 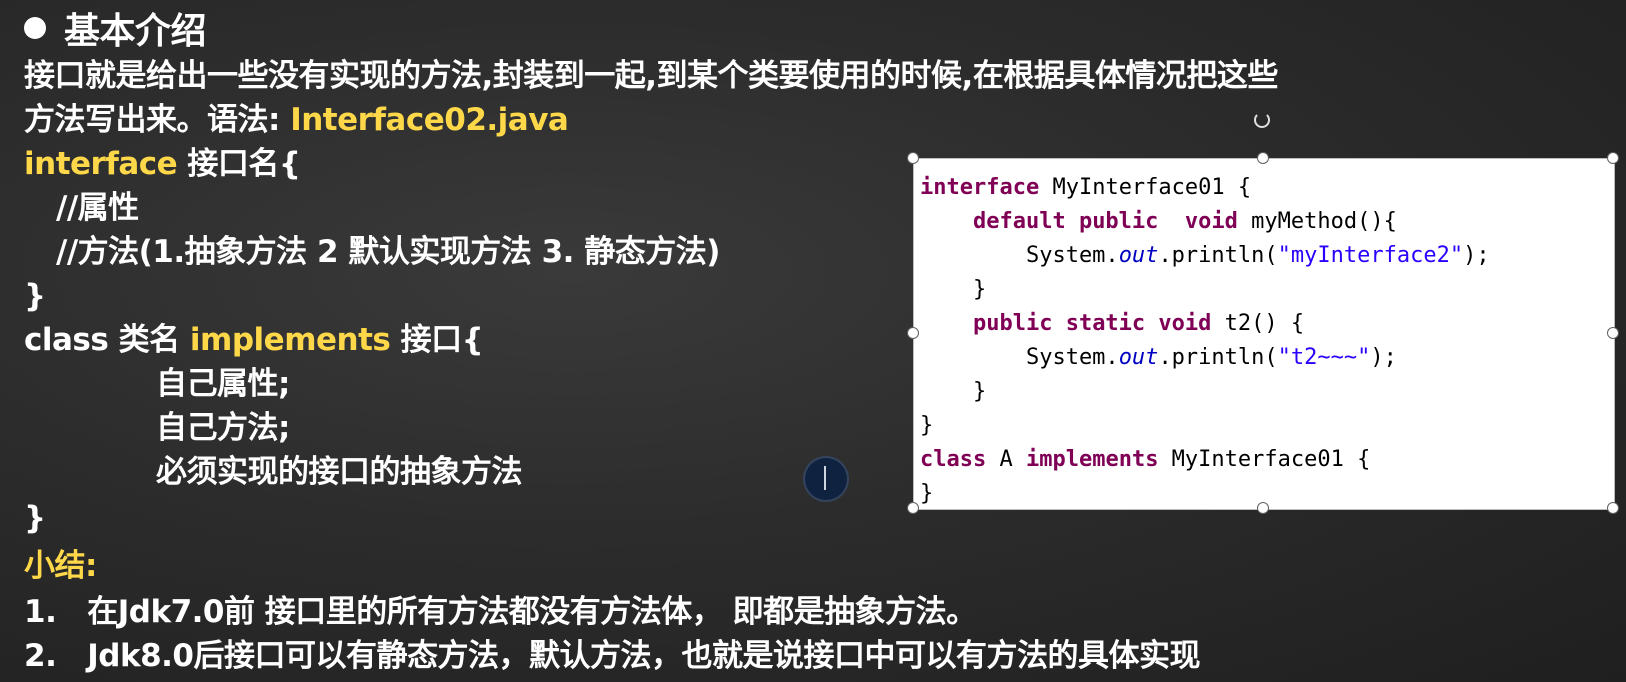 What do you see at coordinates (35, 296) in the screenshot?
I see `syntax-close-brace: }` at bounding box center [35, 296].